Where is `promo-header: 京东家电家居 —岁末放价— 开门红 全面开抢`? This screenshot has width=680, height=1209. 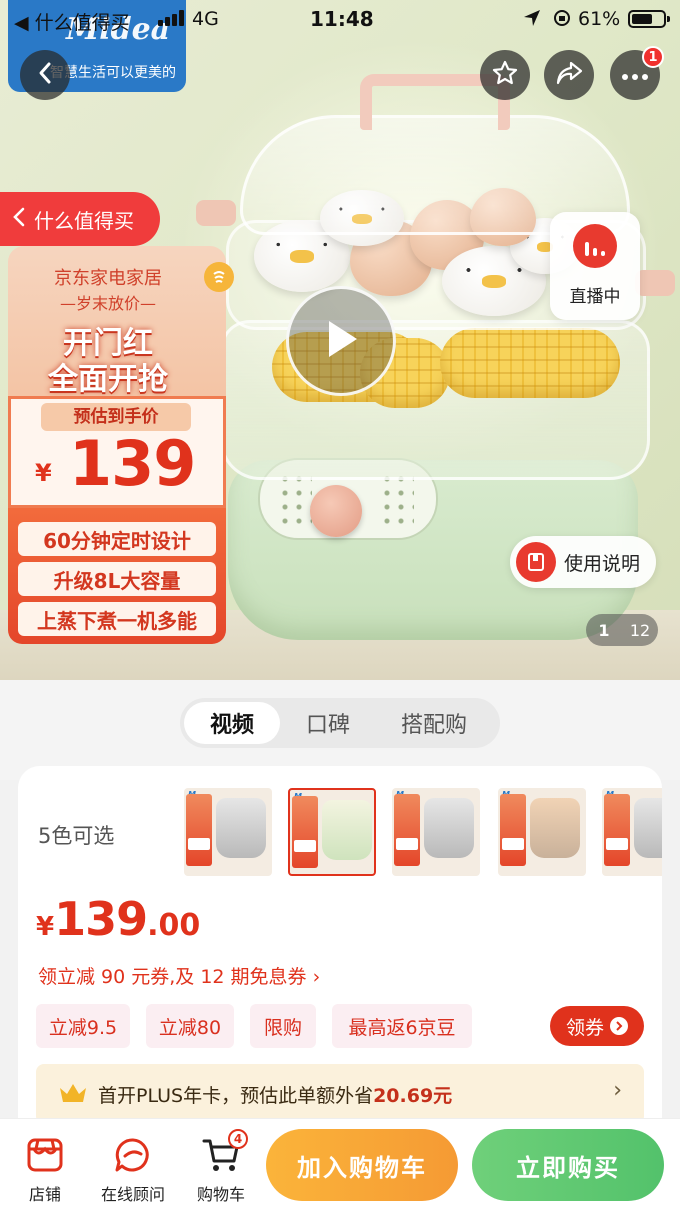 promo-header: 京东家电家居 —岁末放价— 开门红 全面开抢 is located at coordinates (117, 321).